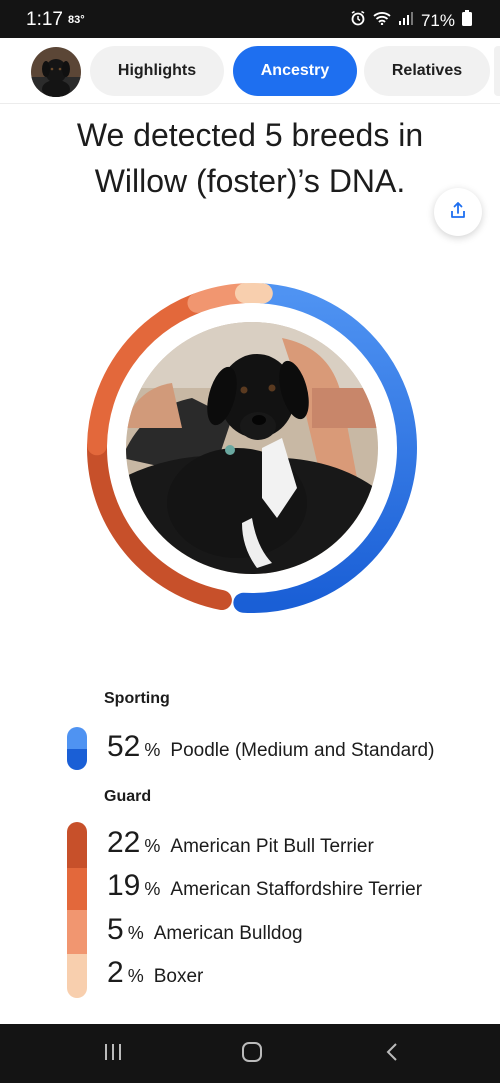 The width and height of the screenshot is (500, 1083). I want to click on breed-name: Boxer, so click(178, 976).